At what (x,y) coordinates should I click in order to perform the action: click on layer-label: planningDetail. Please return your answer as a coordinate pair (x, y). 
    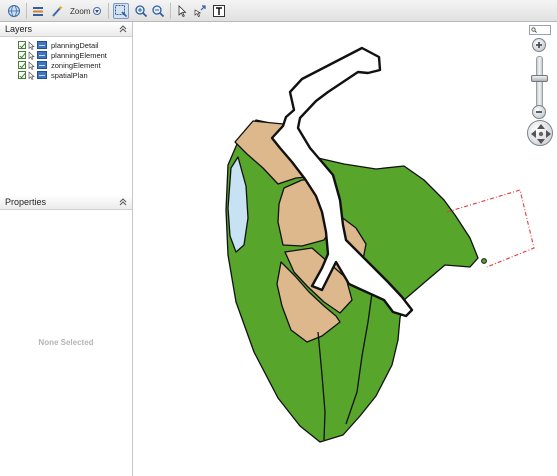
    Looking at the image, I should click on (75, 45).